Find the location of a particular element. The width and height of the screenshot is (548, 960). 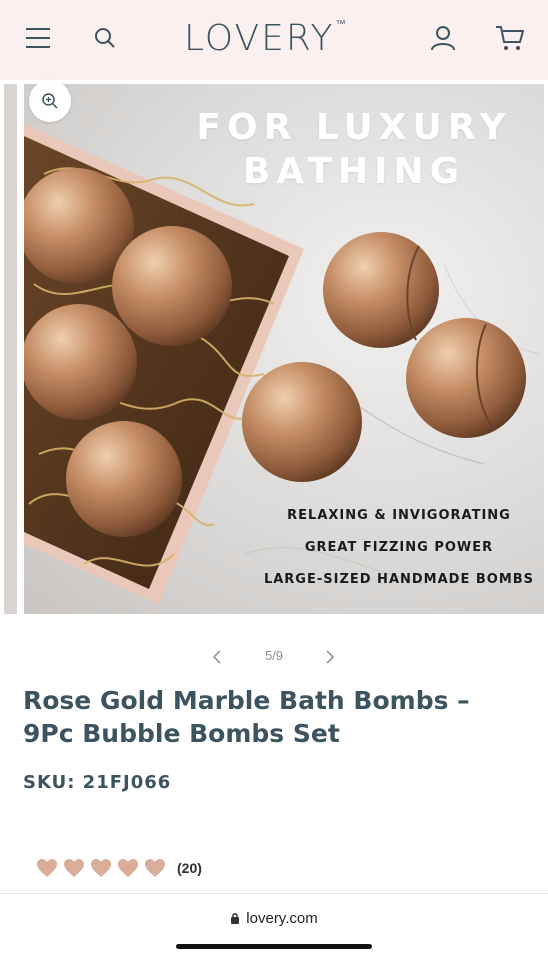

lock-icon is located at coordinates (235, 918).